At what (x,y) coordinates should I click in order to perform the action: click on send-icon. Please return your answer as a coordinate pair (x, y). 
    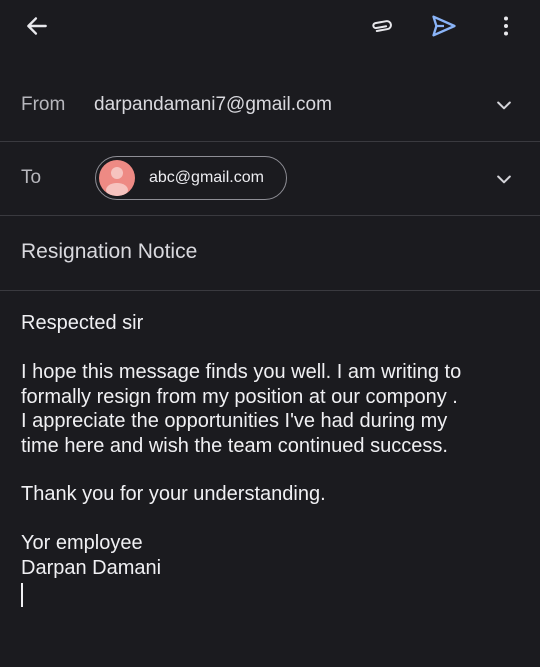
    Looking at the image, I should click on (444, 26).